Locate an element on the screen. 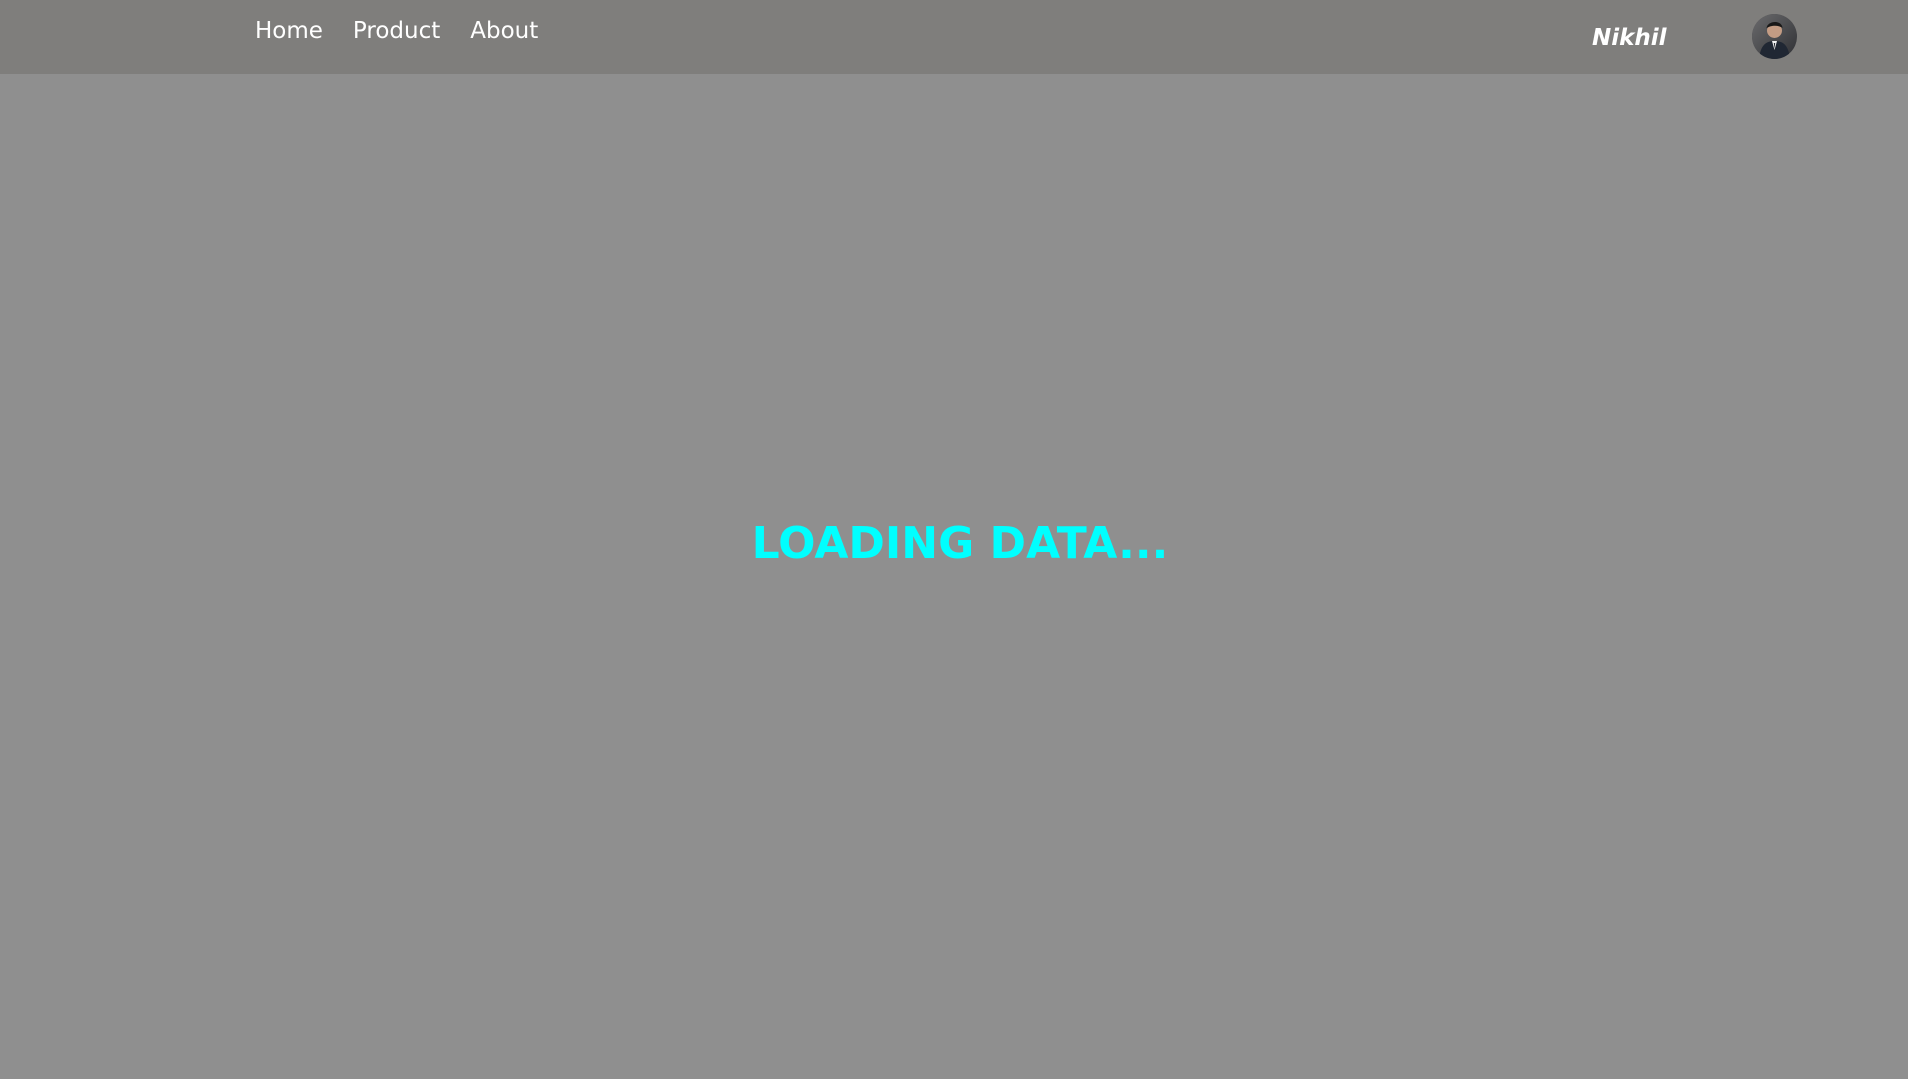 This screenshot has height=1079, width=1908. nav-link-product: Product is located at coordinates (396, 31).